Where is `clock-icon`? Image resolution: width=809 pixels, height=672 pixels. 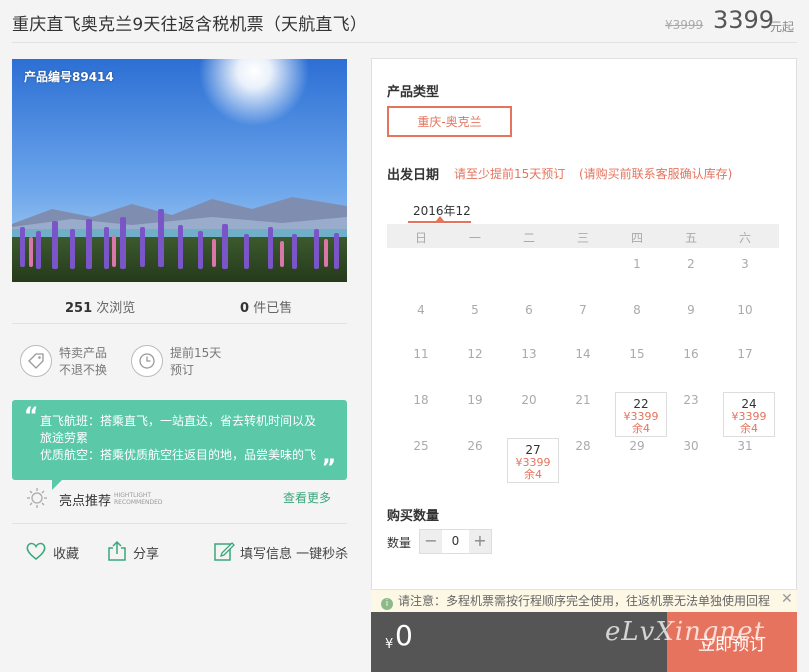
clock-icon is located at coordinates (147, 361).